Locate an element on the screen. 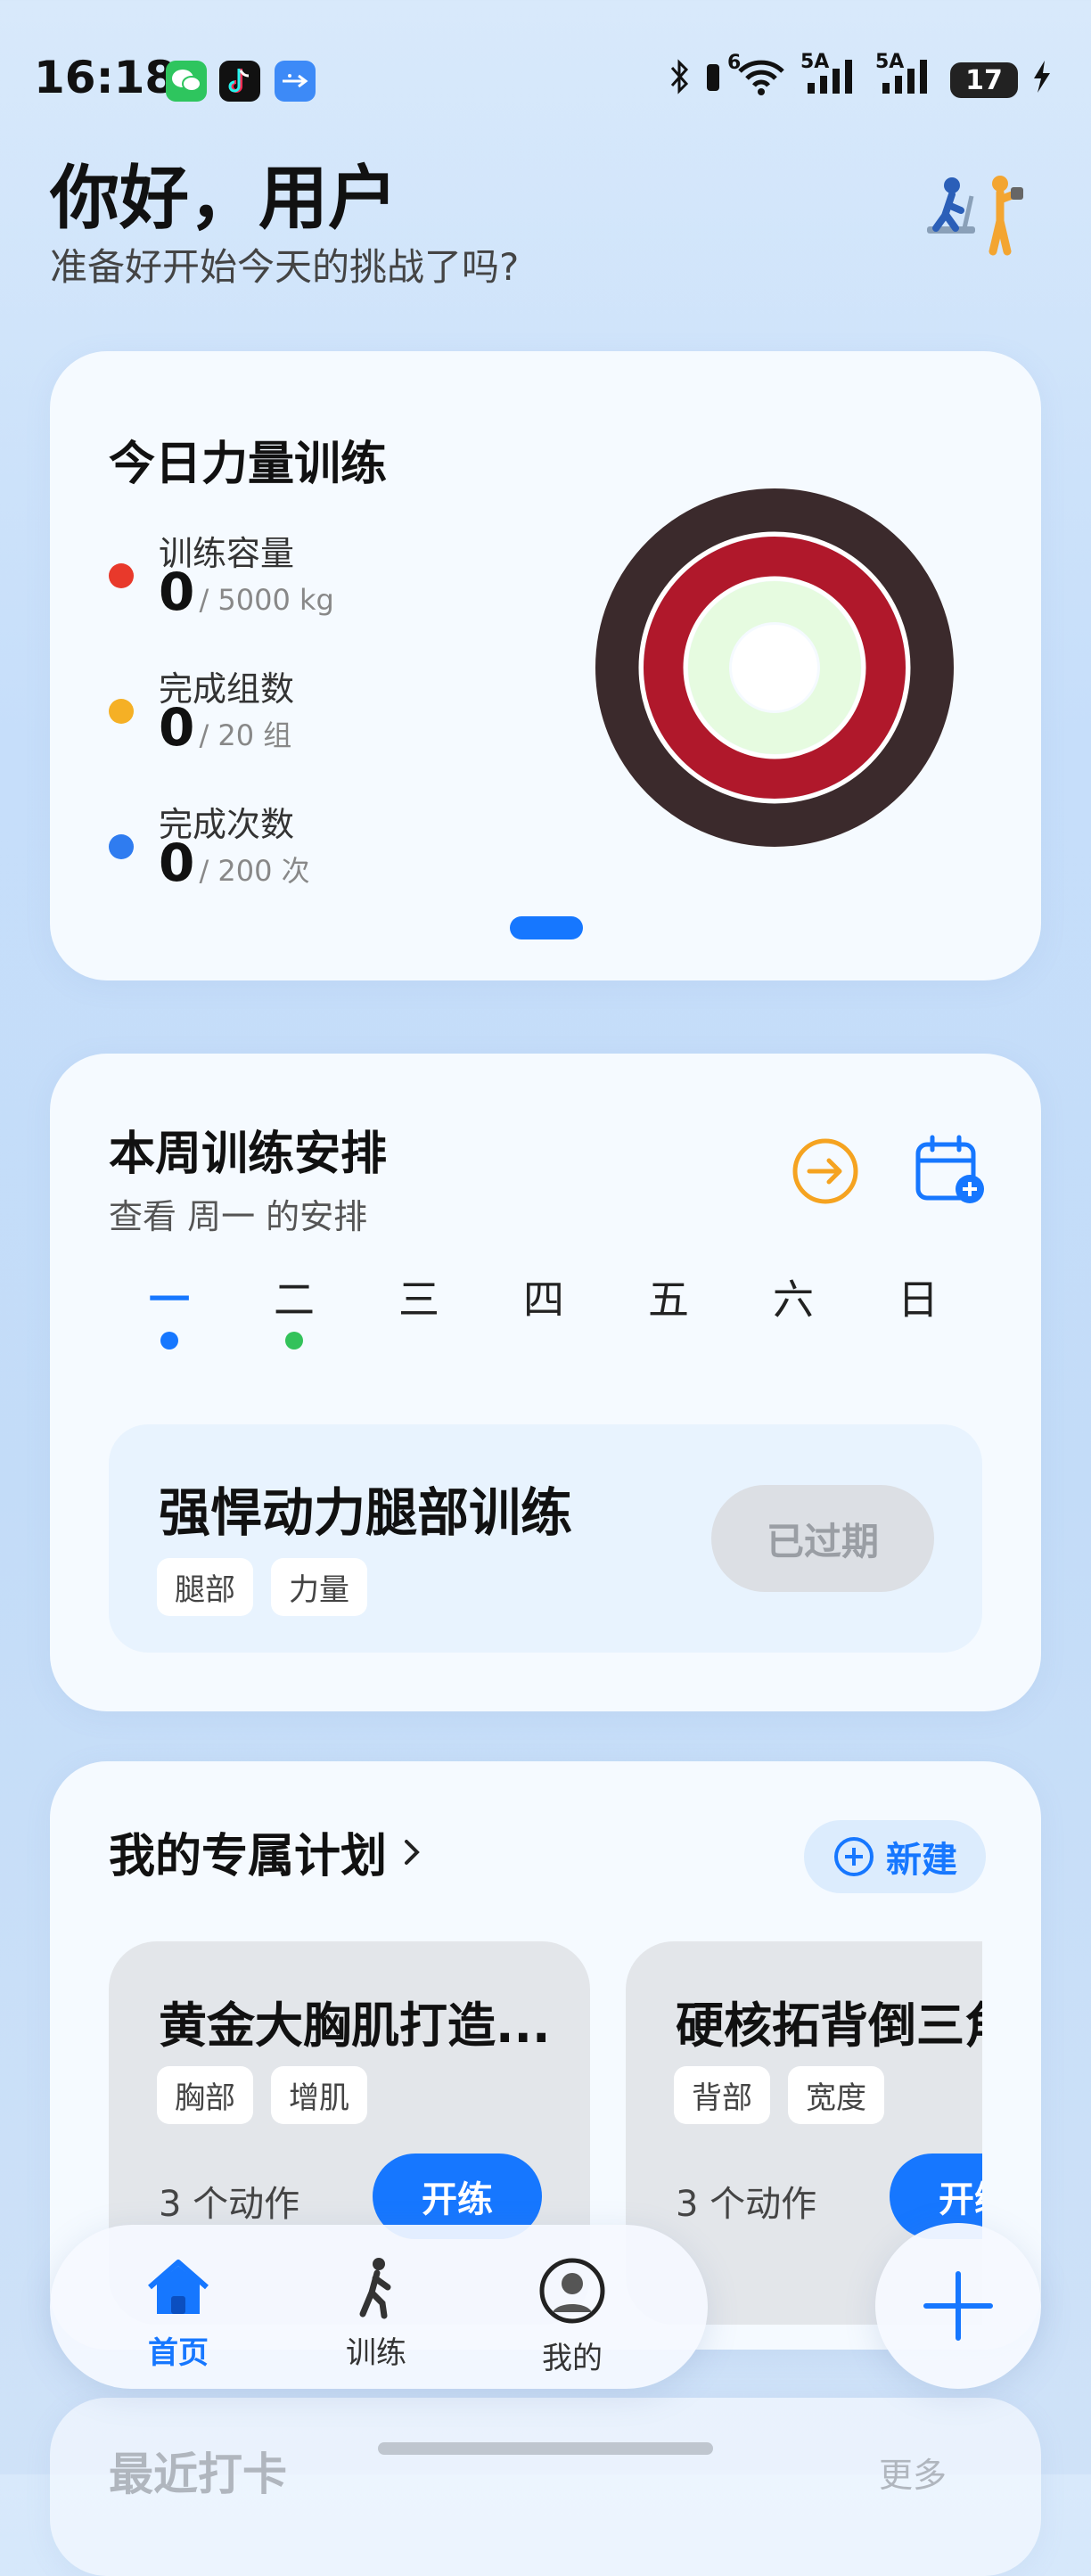  arrow-circle-icon is located at coordinates (825, 1171).